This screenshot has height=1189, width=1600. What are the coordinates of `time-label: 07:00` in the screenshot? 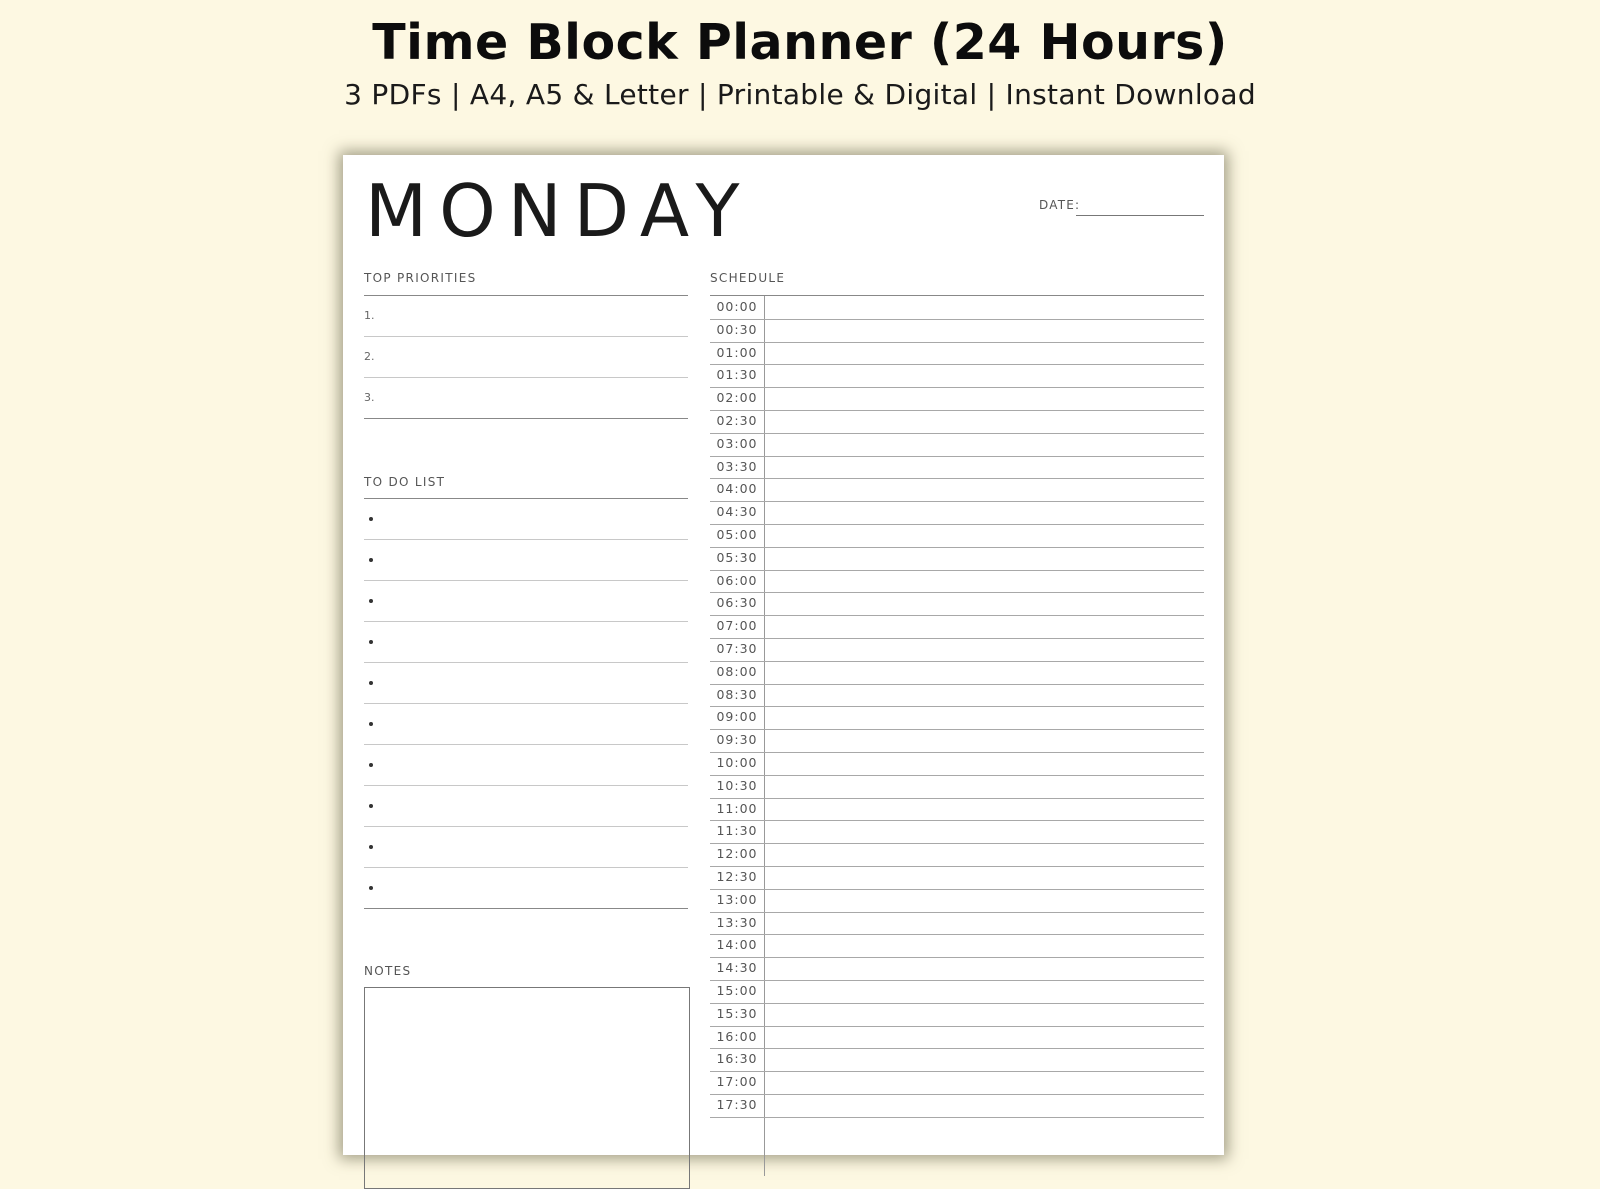 It's located at (737, 626).